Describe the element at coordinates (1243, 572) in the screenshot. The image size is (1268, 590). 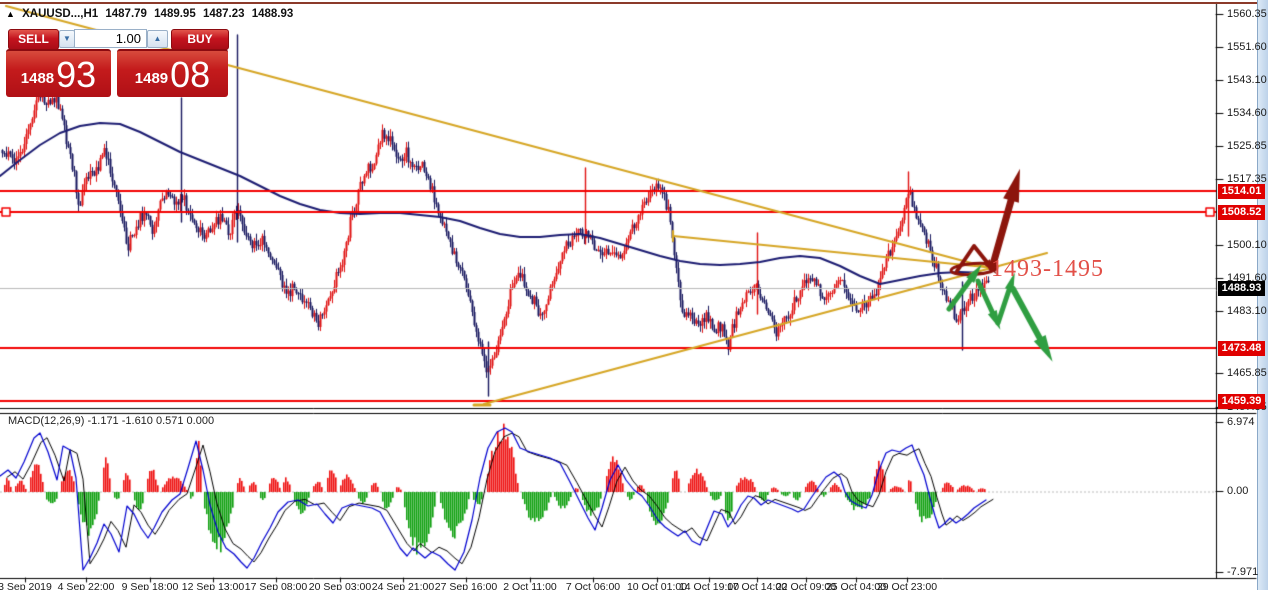
I see `macd-scale-label: -7.971` at that location.